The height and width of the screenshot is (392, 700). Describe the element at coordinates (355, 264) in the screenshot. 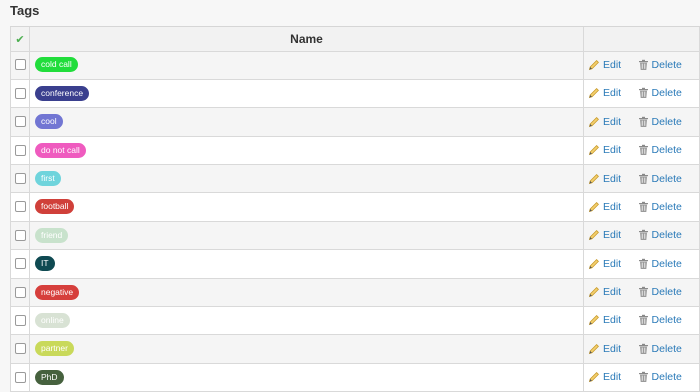

I see `table-row: IT Edit Delete` at that location.